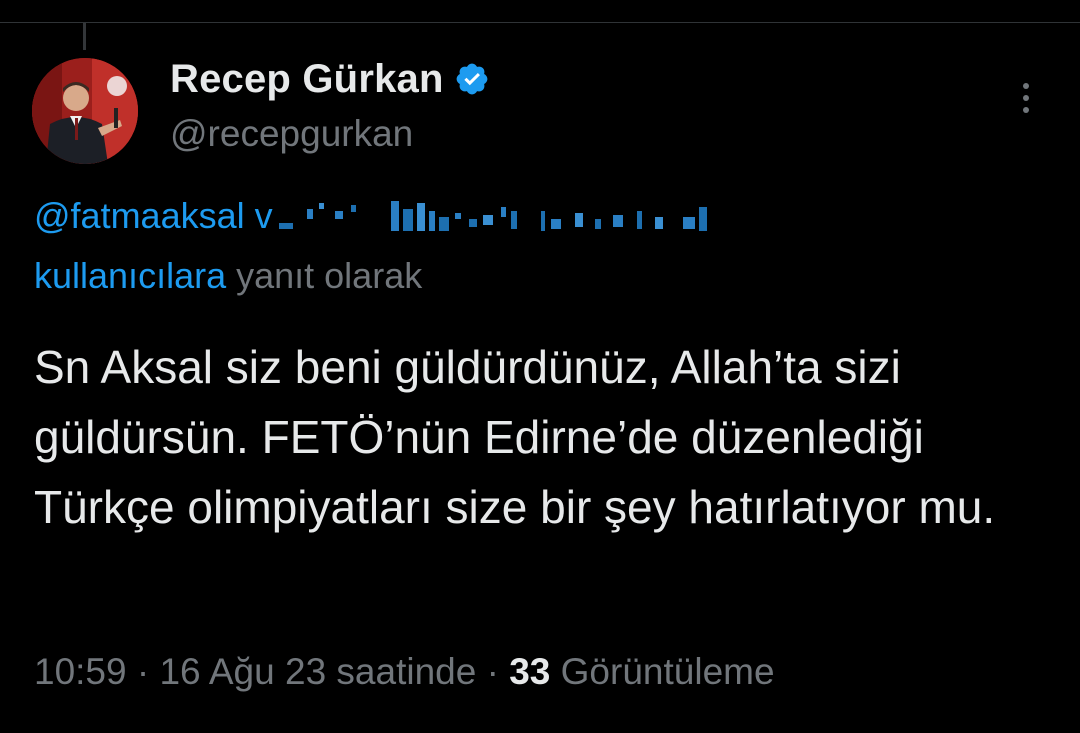 This screenshot has width=1080, height=733. Describe the element at coordinates (228, 276) in the screenshot. I see `reply-context-line-2: kullanıcılara yanıt olarak` at that location.